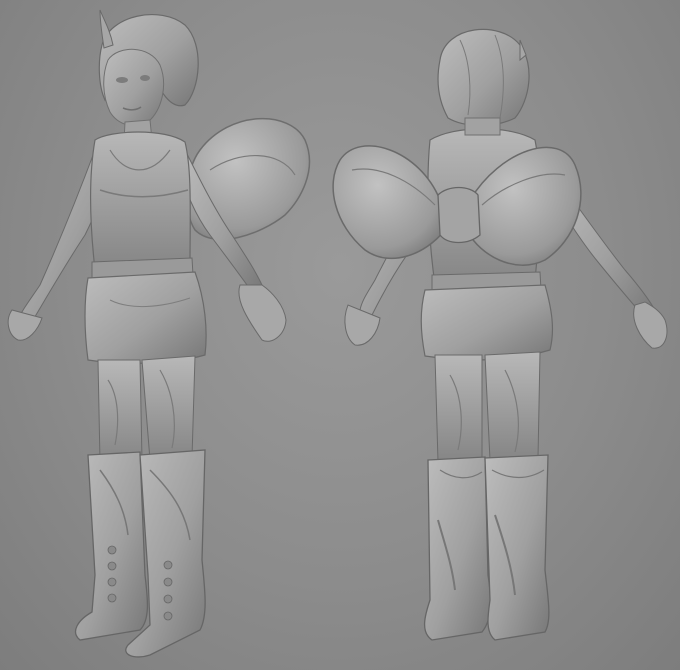  I want to click on hair-back, so click(483, 77).